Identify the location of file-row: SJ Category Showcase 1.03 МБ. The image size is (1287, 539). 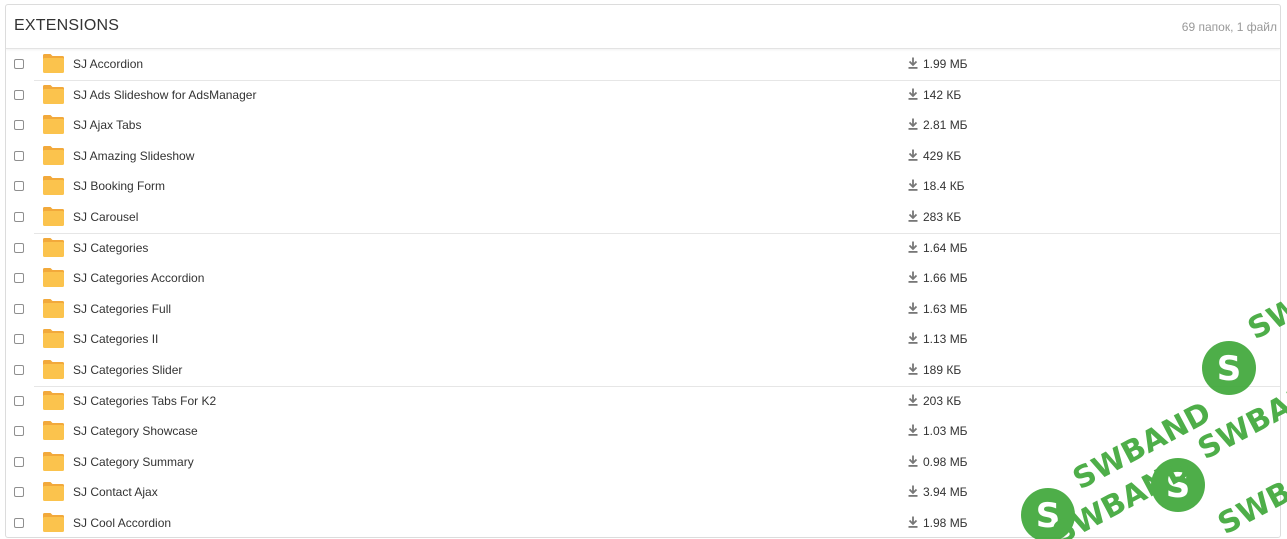
(643, 431).